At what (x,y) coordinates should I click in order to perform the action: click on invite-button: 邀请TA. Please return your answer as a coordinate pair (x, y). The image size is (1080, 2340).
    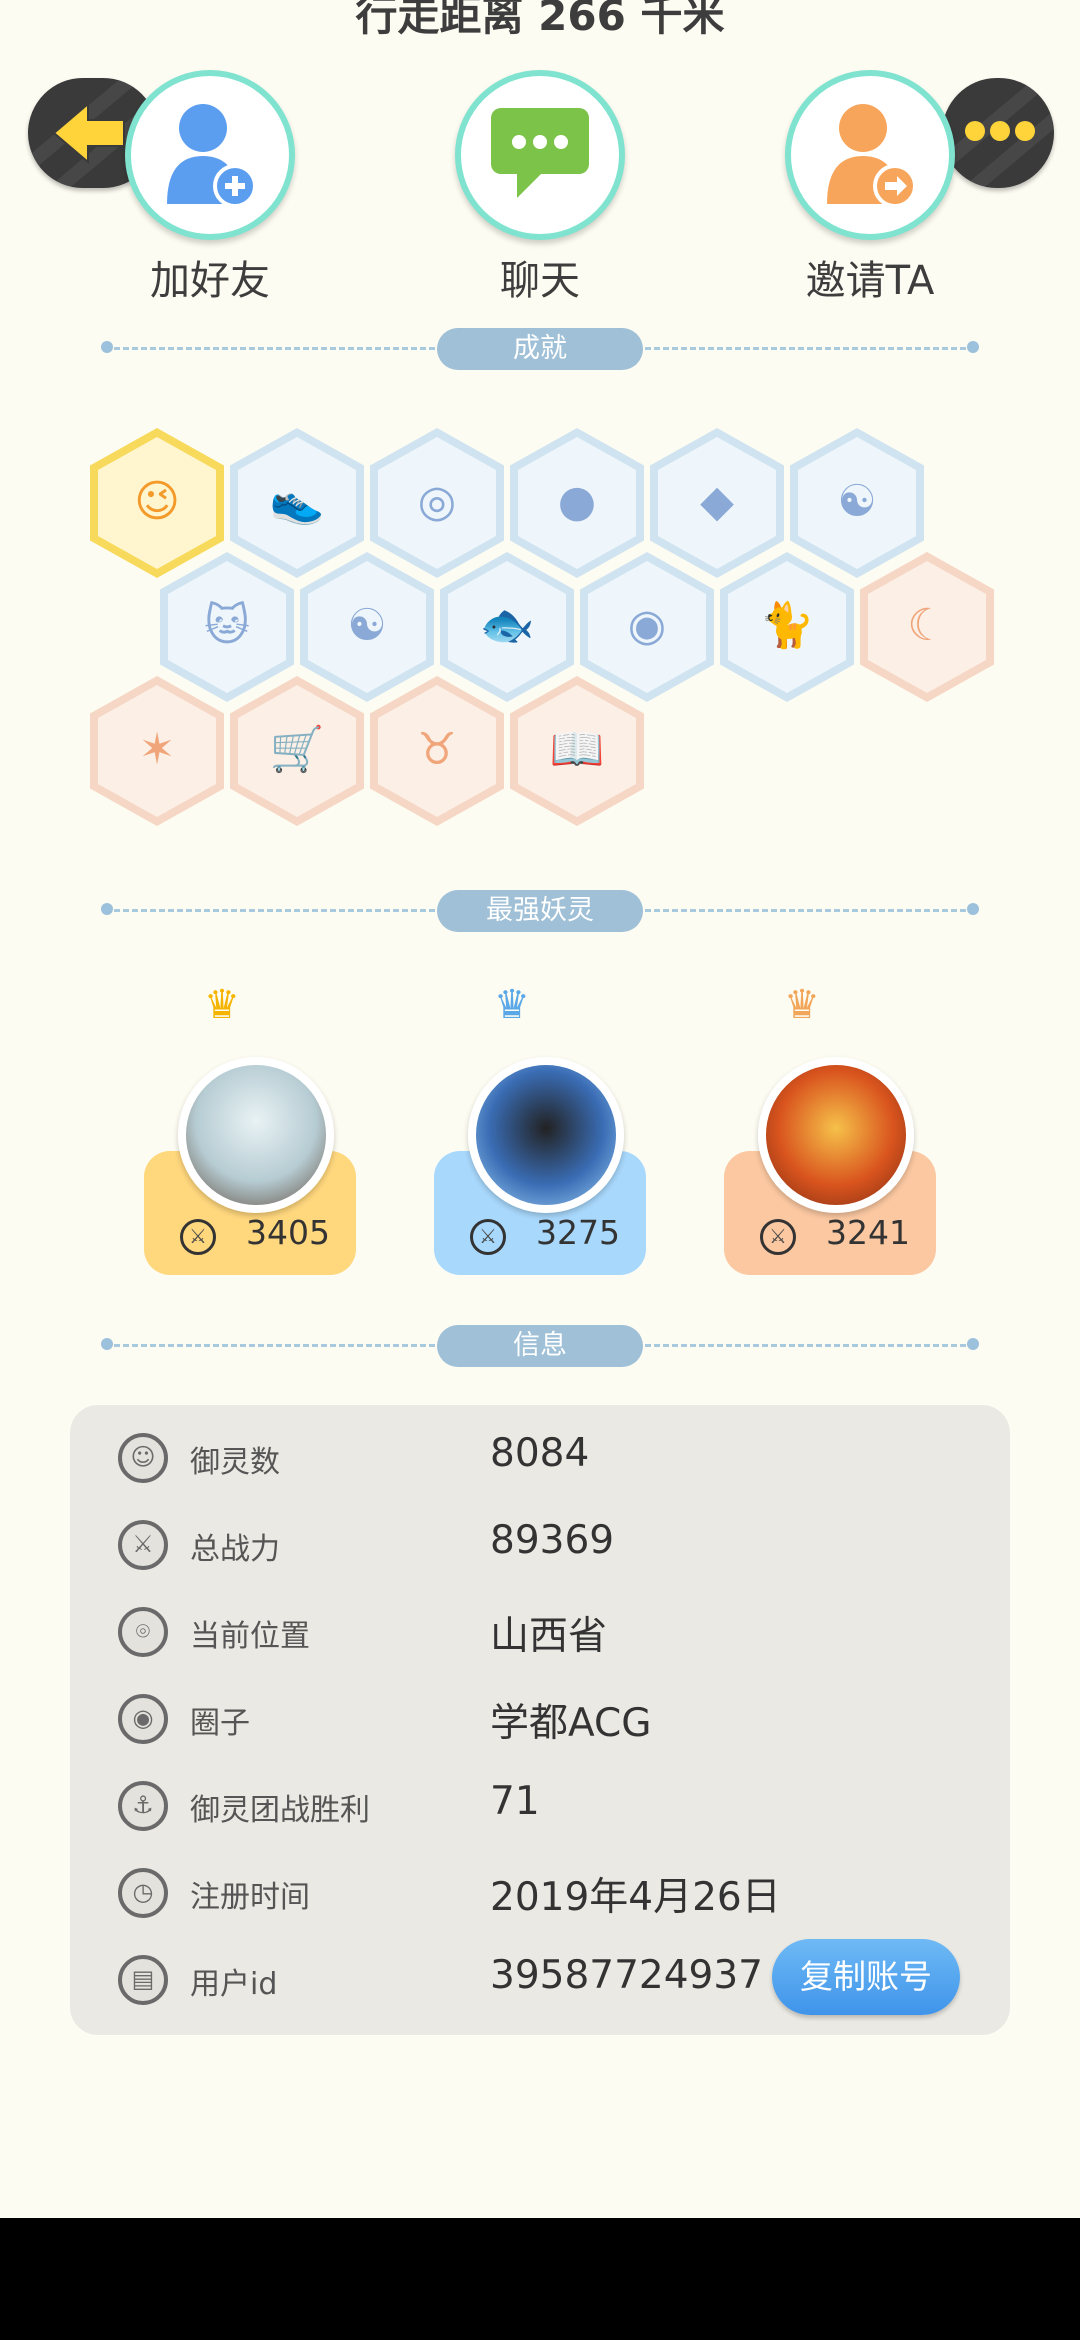
    Looking at the image, I should click on (870, 188).